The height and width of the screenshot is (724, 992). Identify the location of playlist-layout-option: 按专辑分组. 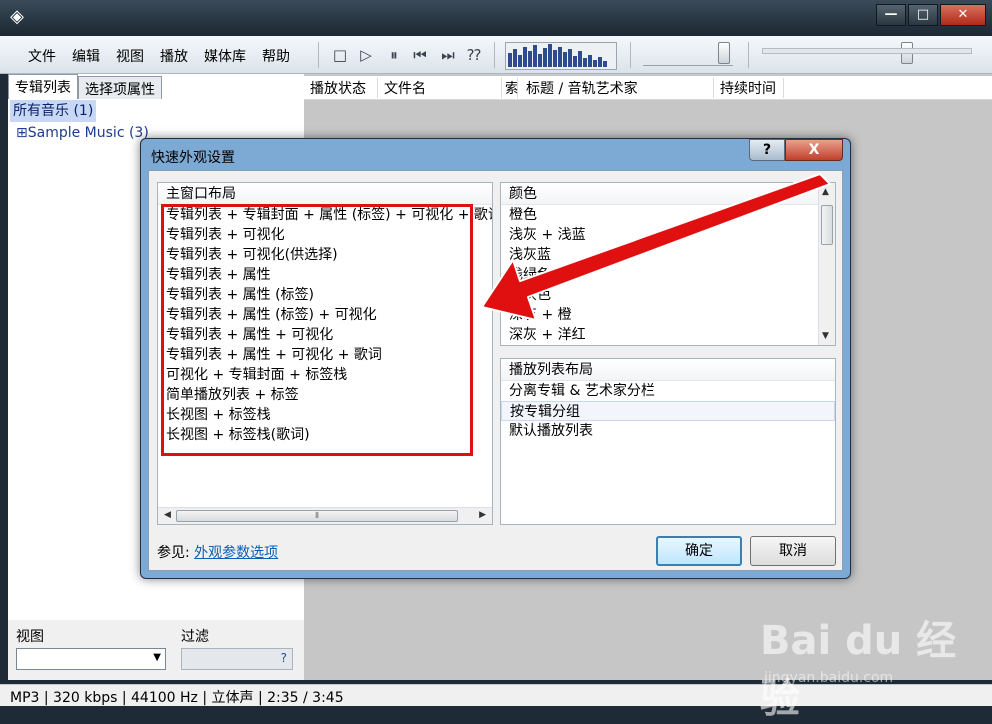
(668, 411).